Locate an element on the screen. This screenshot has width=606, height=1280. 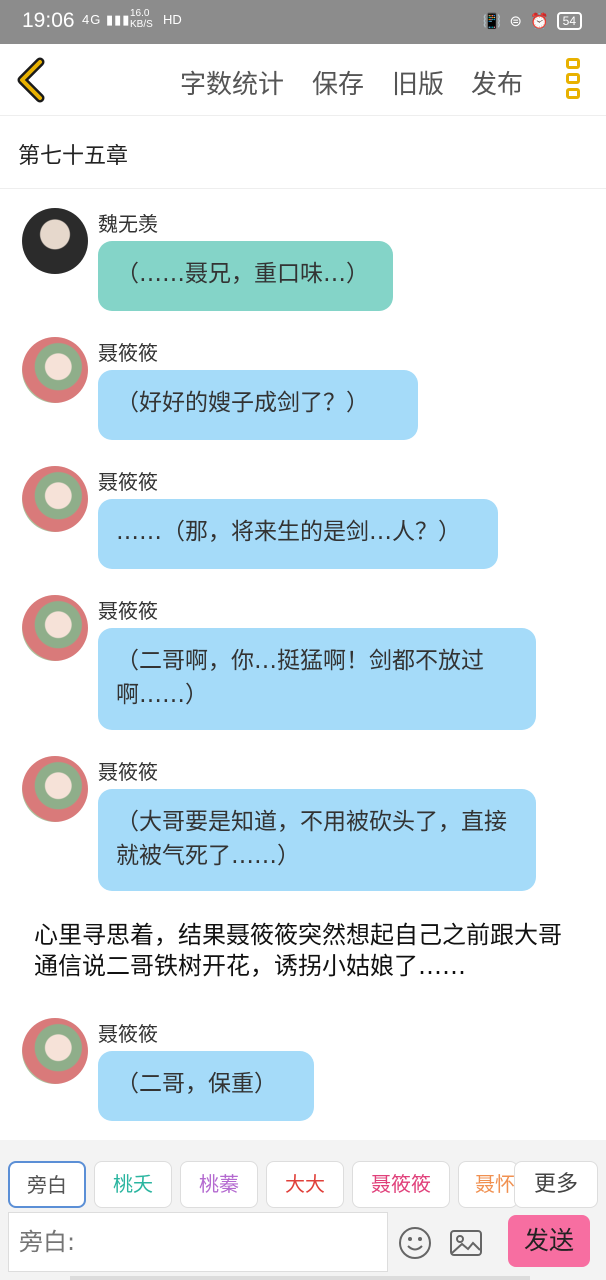
back-button is located at coordinates (32, 80).